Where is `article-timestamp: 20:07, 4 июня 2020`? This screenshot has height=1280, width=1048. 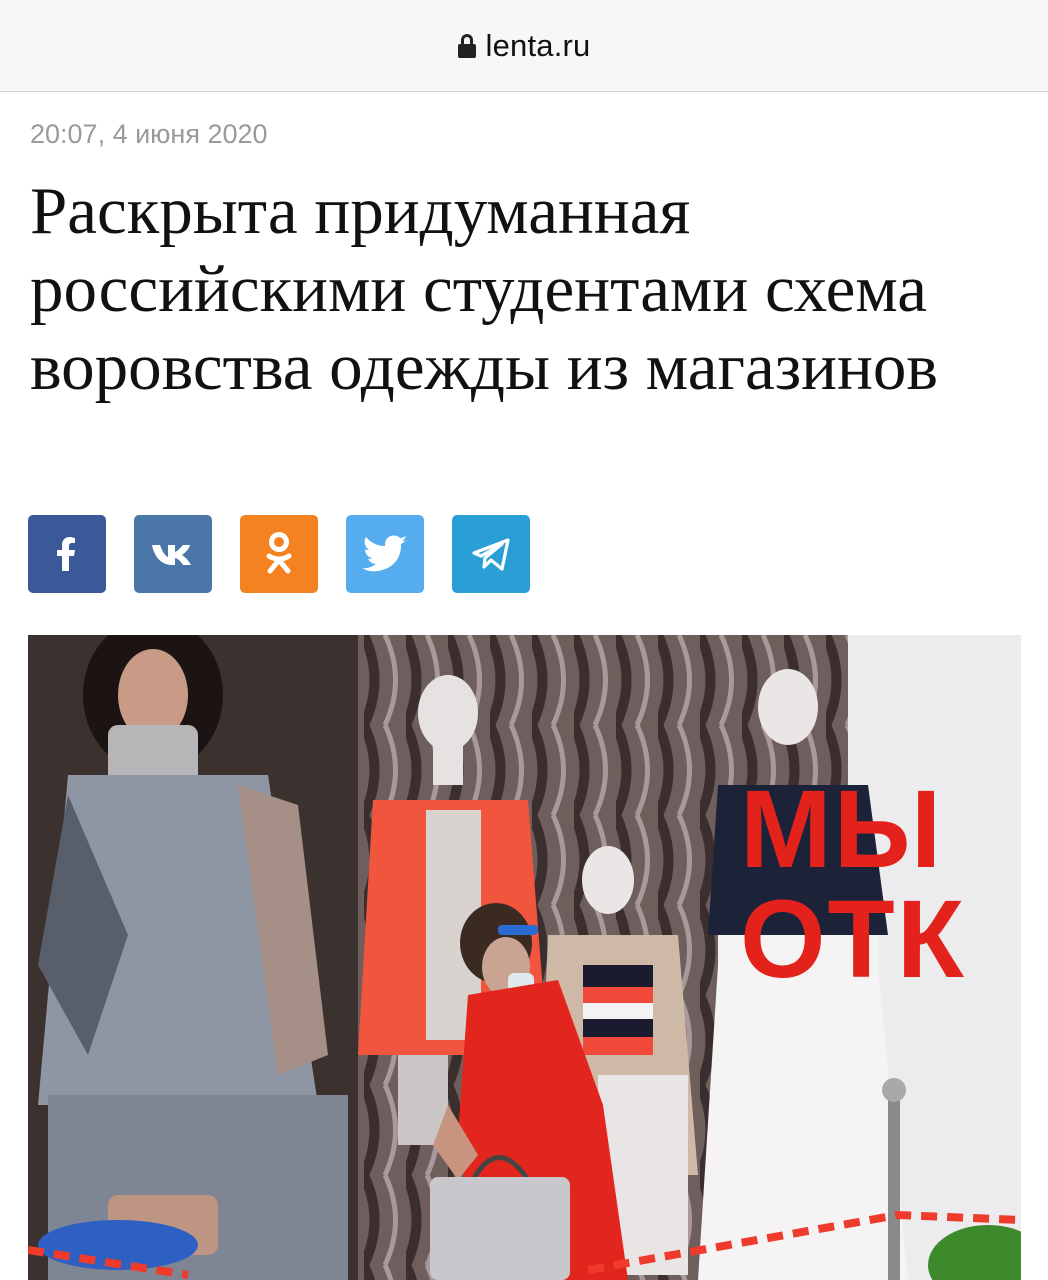
article-timestamp: 20:07, 4 июня 2020 is located at coordinates (149, 134).